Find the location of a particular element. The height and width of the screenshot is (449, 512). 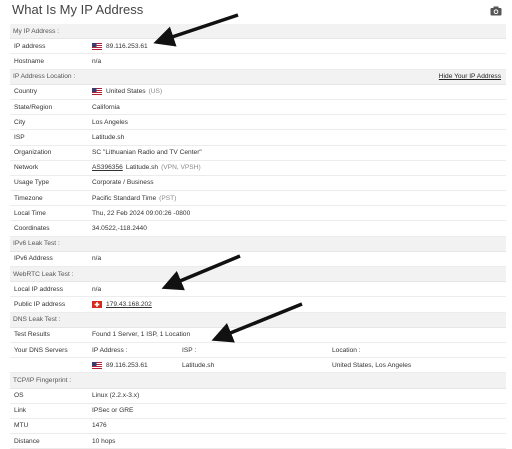

asn-link: AS396356 is located at coordinates (107, 167).